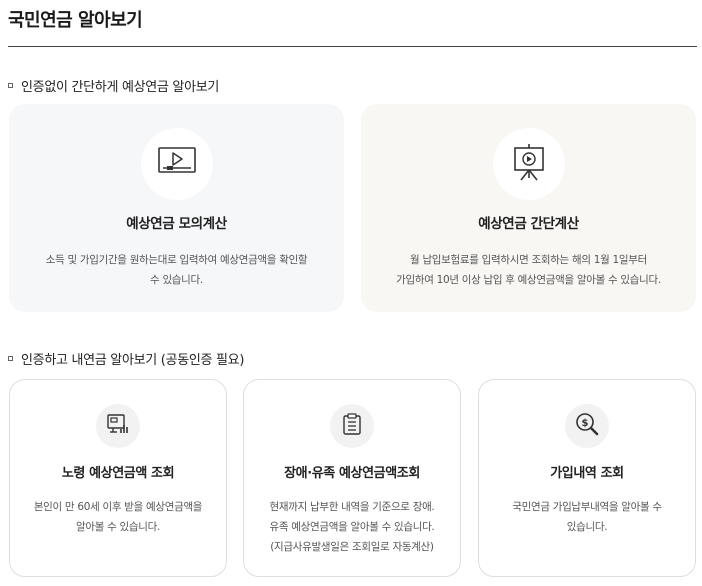 The image size is (702, 586). Describe the element at coordinates (528, 280) in the screenshot. I see `desc-line: 가입하여 10년 이상 납입 후 예상연금액을 알아볼 수 있습니다.` at that location.